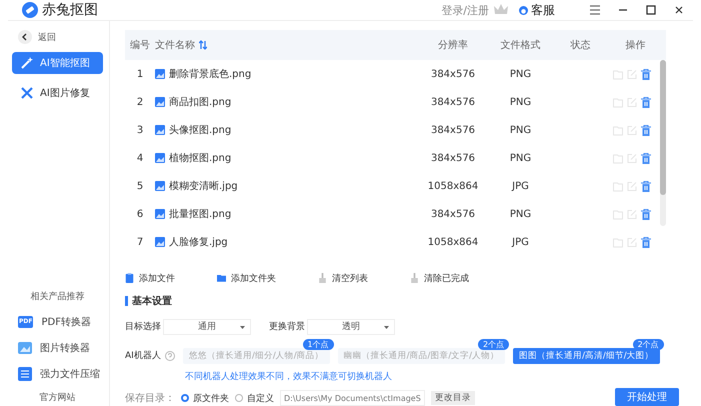 This screenshot has height=406, width=701. I want to click on robot-option: 图图（擅长通用/高清/细节/大图）, so click(586, 356).